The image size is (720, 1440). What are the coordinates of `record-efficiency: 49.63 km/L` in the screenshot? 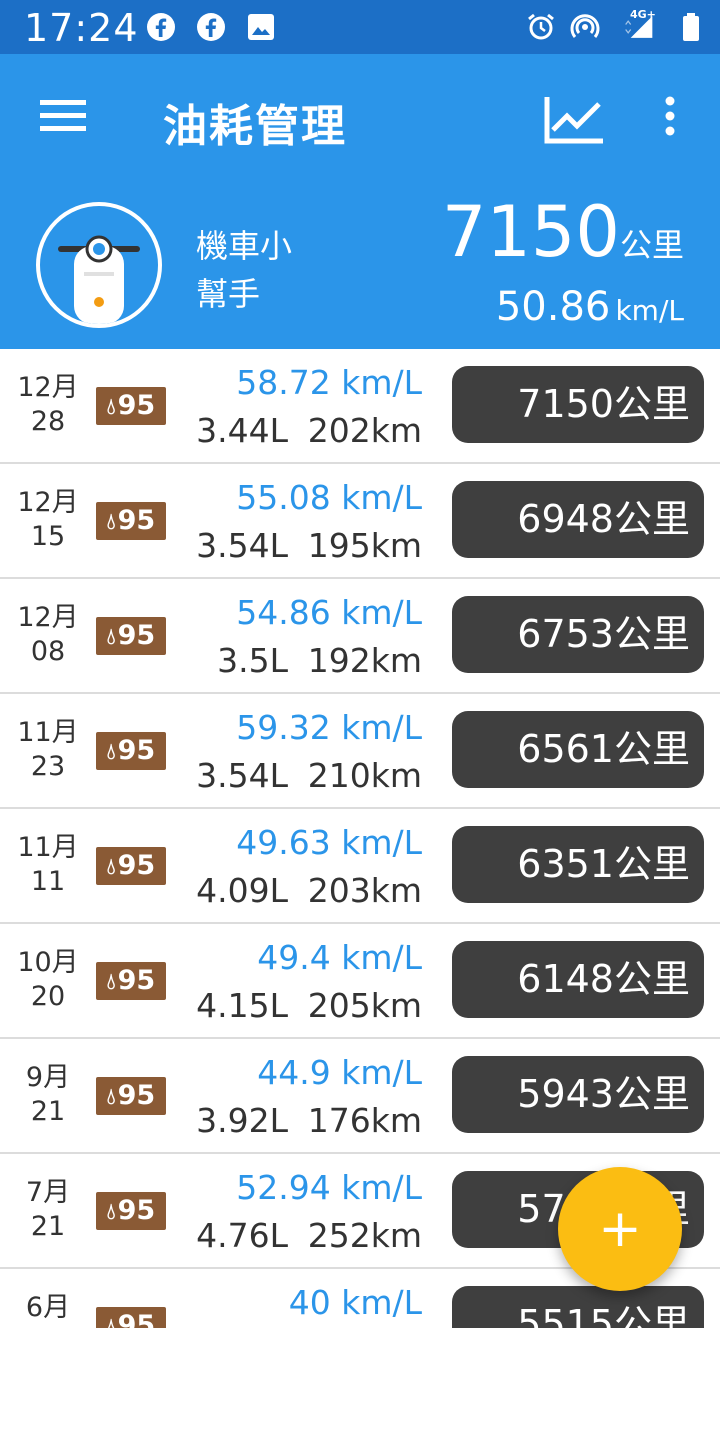 It's located at (329, 842).